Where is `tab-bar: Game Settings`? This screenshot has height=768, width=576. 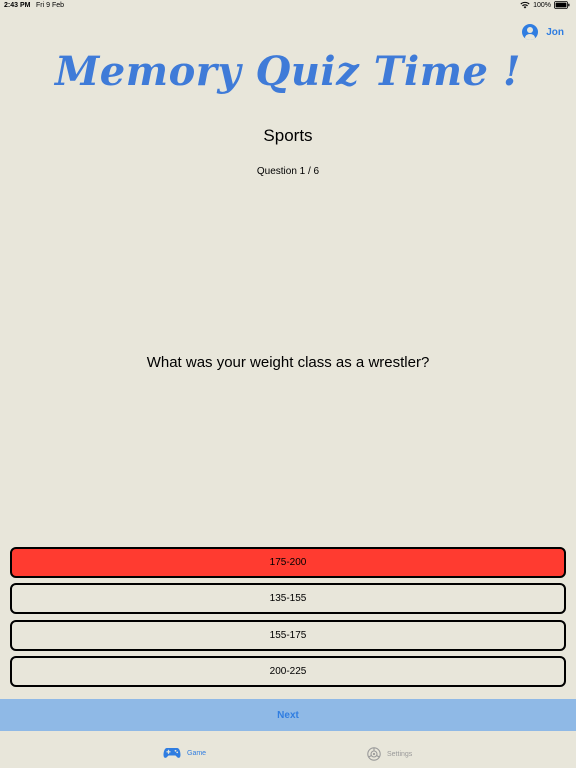 tab-bar: Game Settings is located at coordinates (288, 749).